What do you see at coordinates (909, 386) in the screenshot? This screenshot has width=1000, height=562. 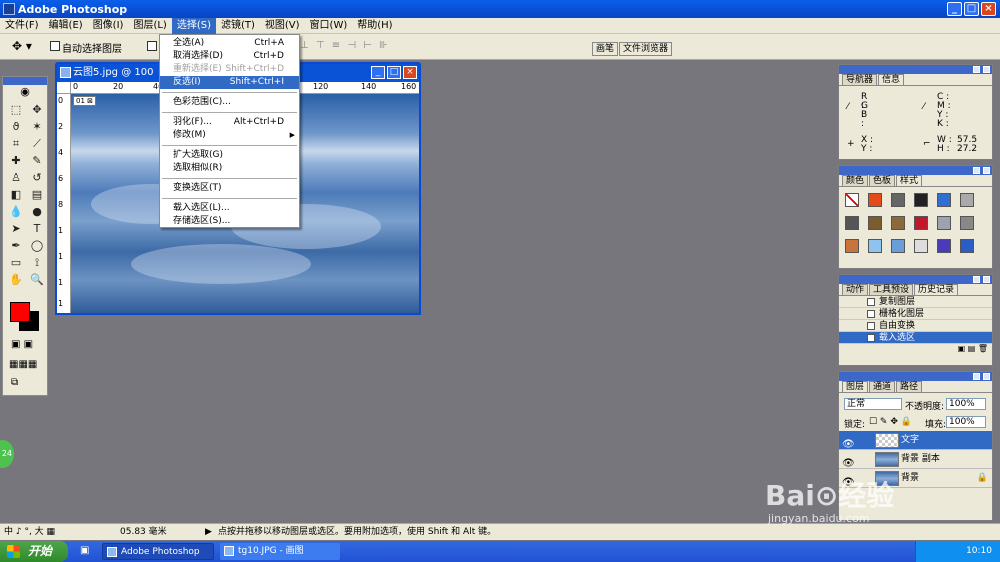 I see `tab-paths: 路径` at bounding box center [909, 386].